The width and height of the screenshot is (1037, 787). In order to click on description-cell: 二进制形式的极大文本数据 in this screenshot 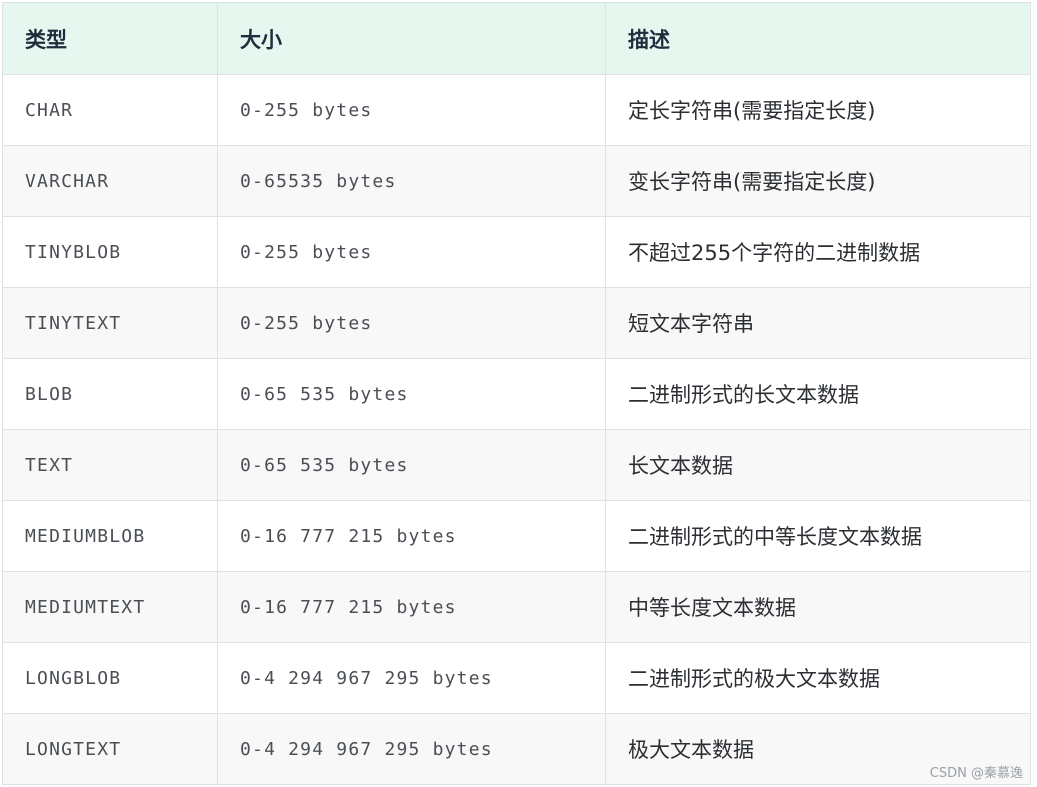, I will do `click(818, 678)`.